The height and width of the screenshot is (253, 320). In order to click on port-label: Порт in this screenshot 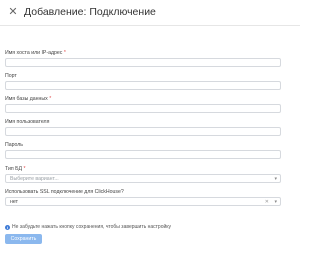, I will do `click(11, 76)`.